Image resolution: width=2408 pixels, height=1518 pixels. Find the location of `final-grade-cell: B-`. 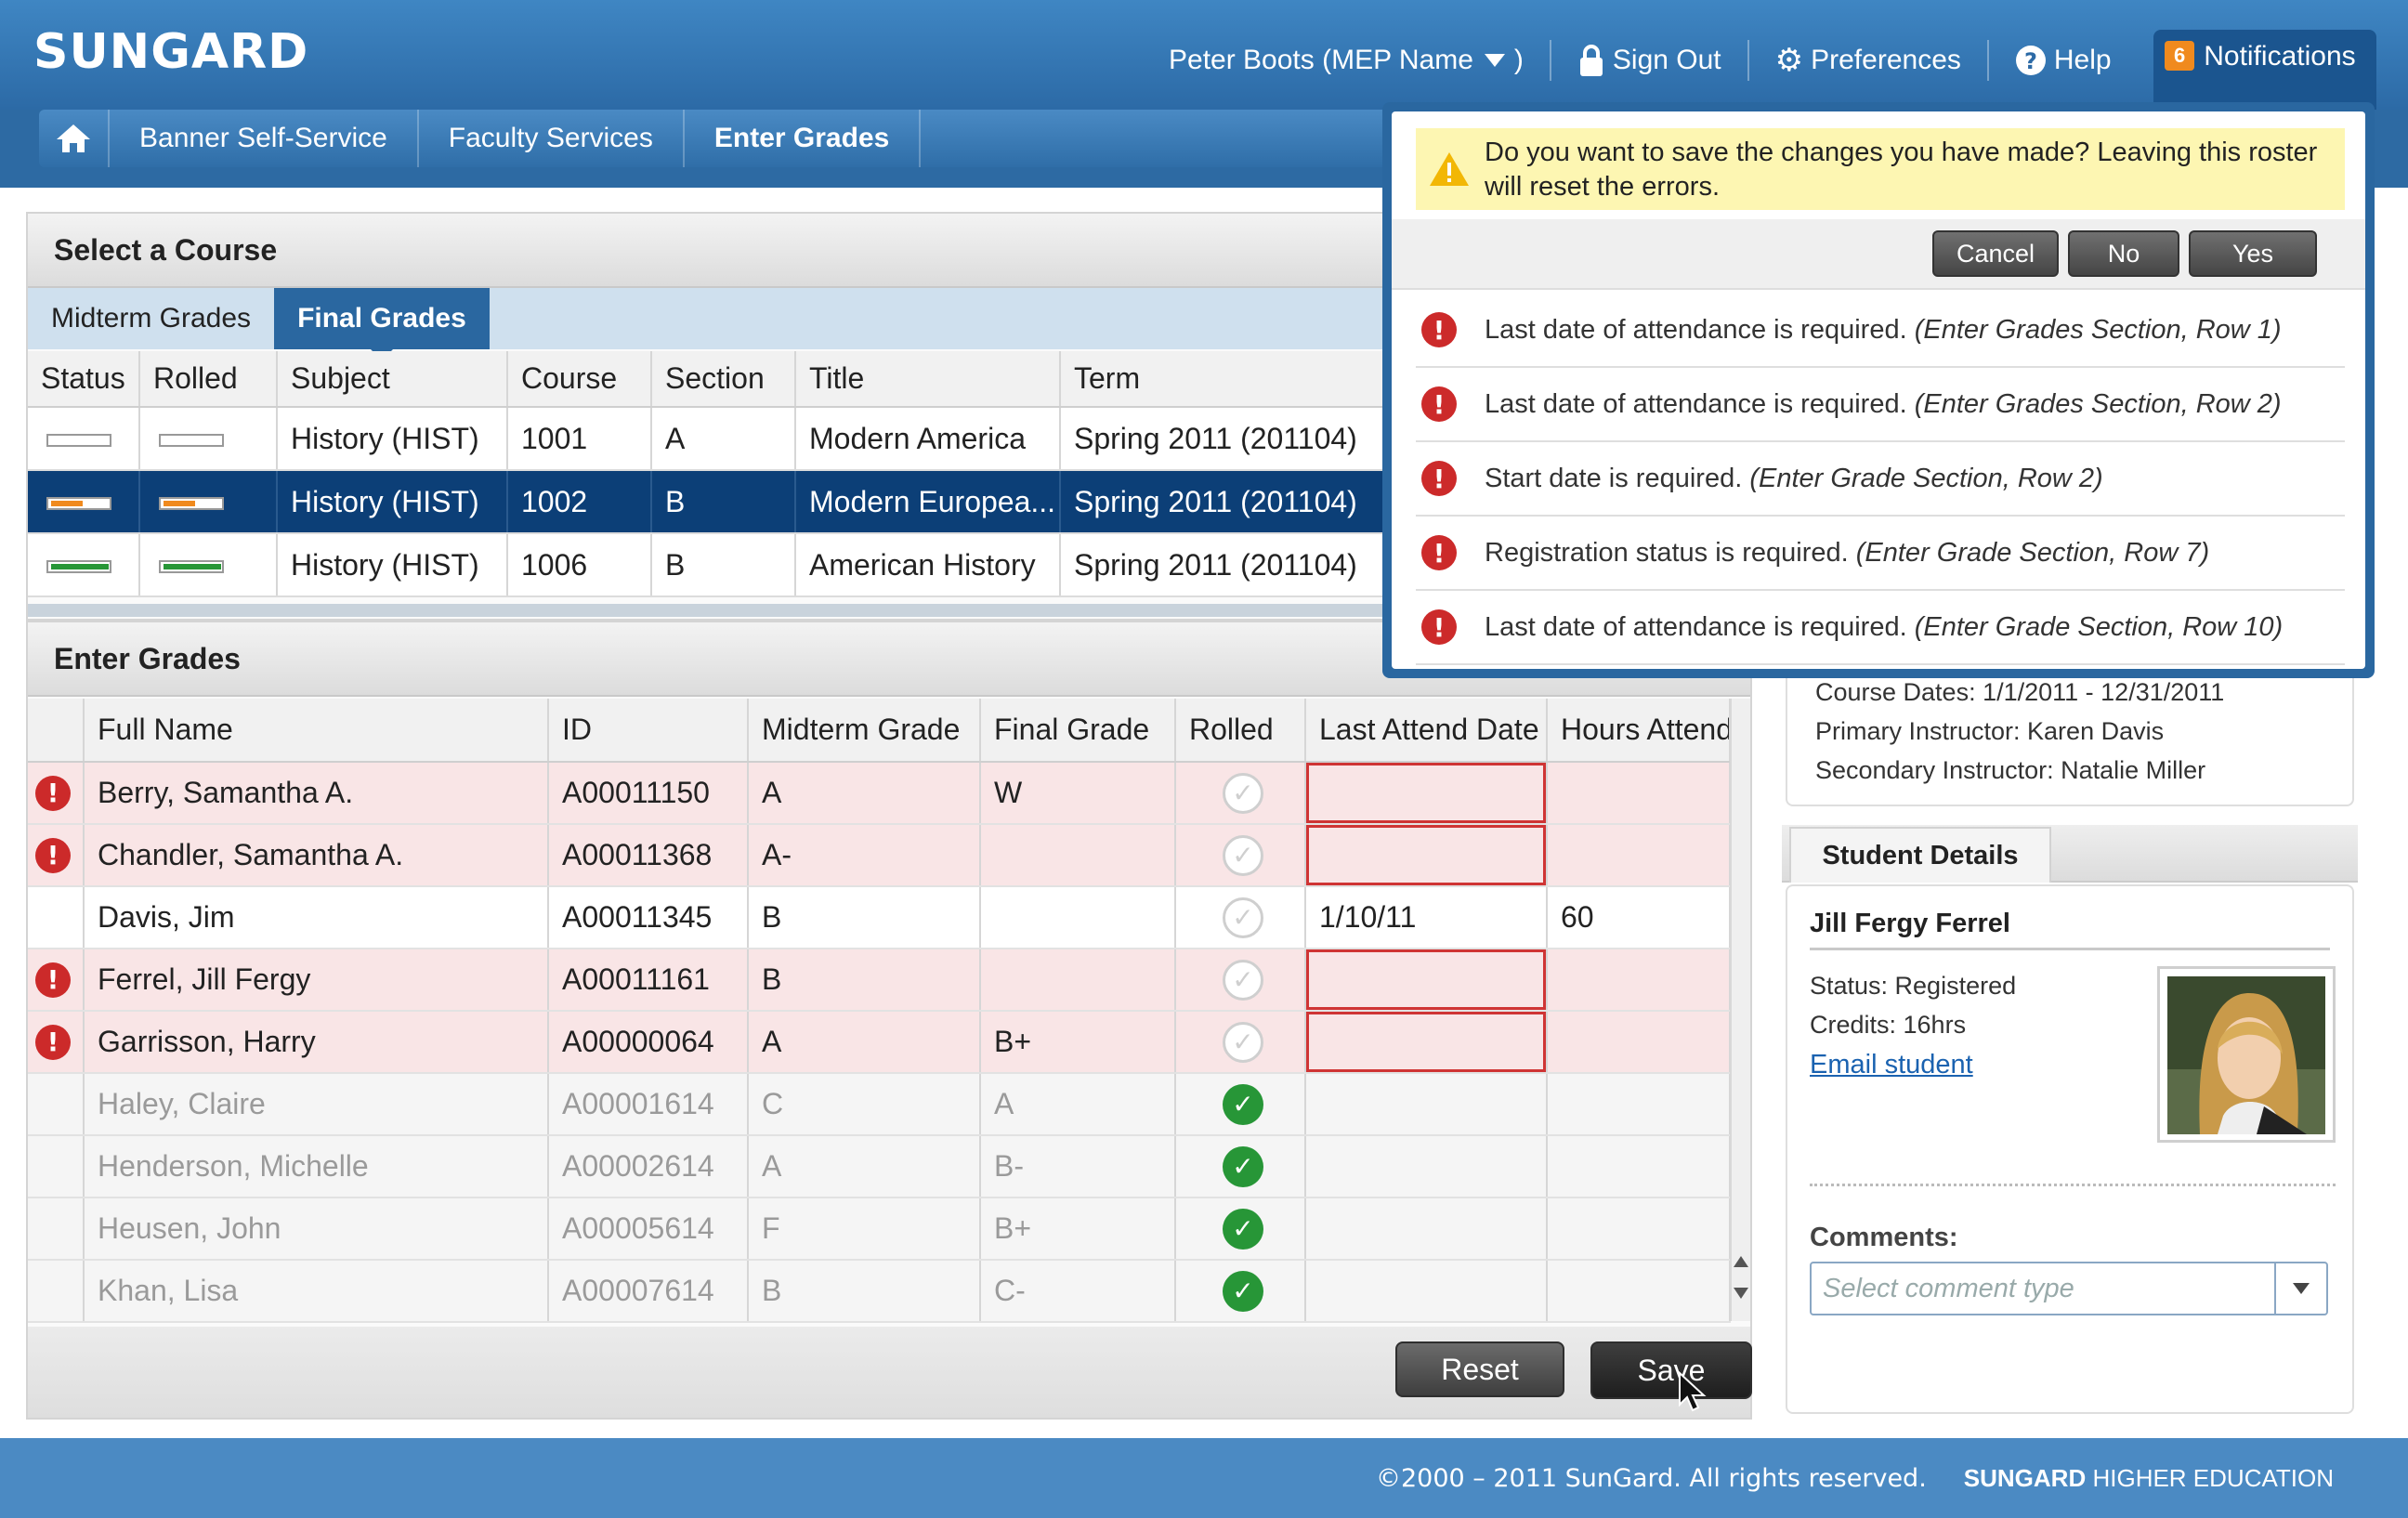

final-grade-cell: B- is located at coordinates (1078, 1166).